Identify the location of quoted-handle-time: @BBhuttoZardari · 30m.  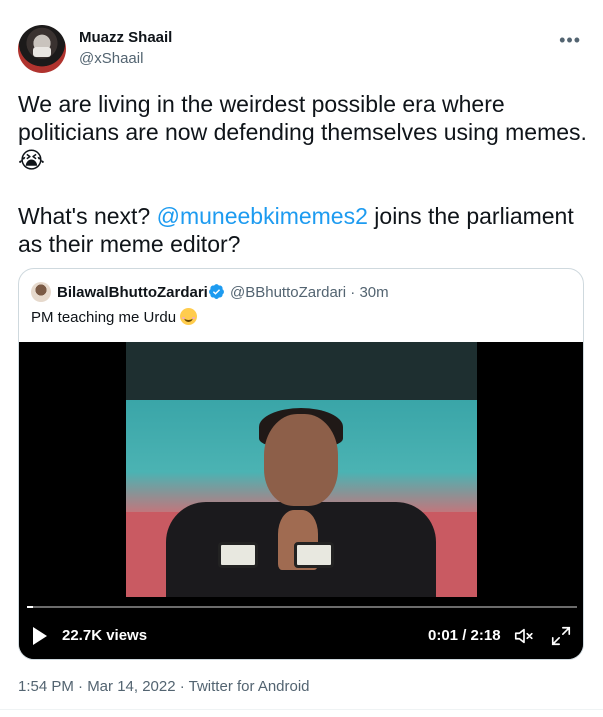
(309, 292).